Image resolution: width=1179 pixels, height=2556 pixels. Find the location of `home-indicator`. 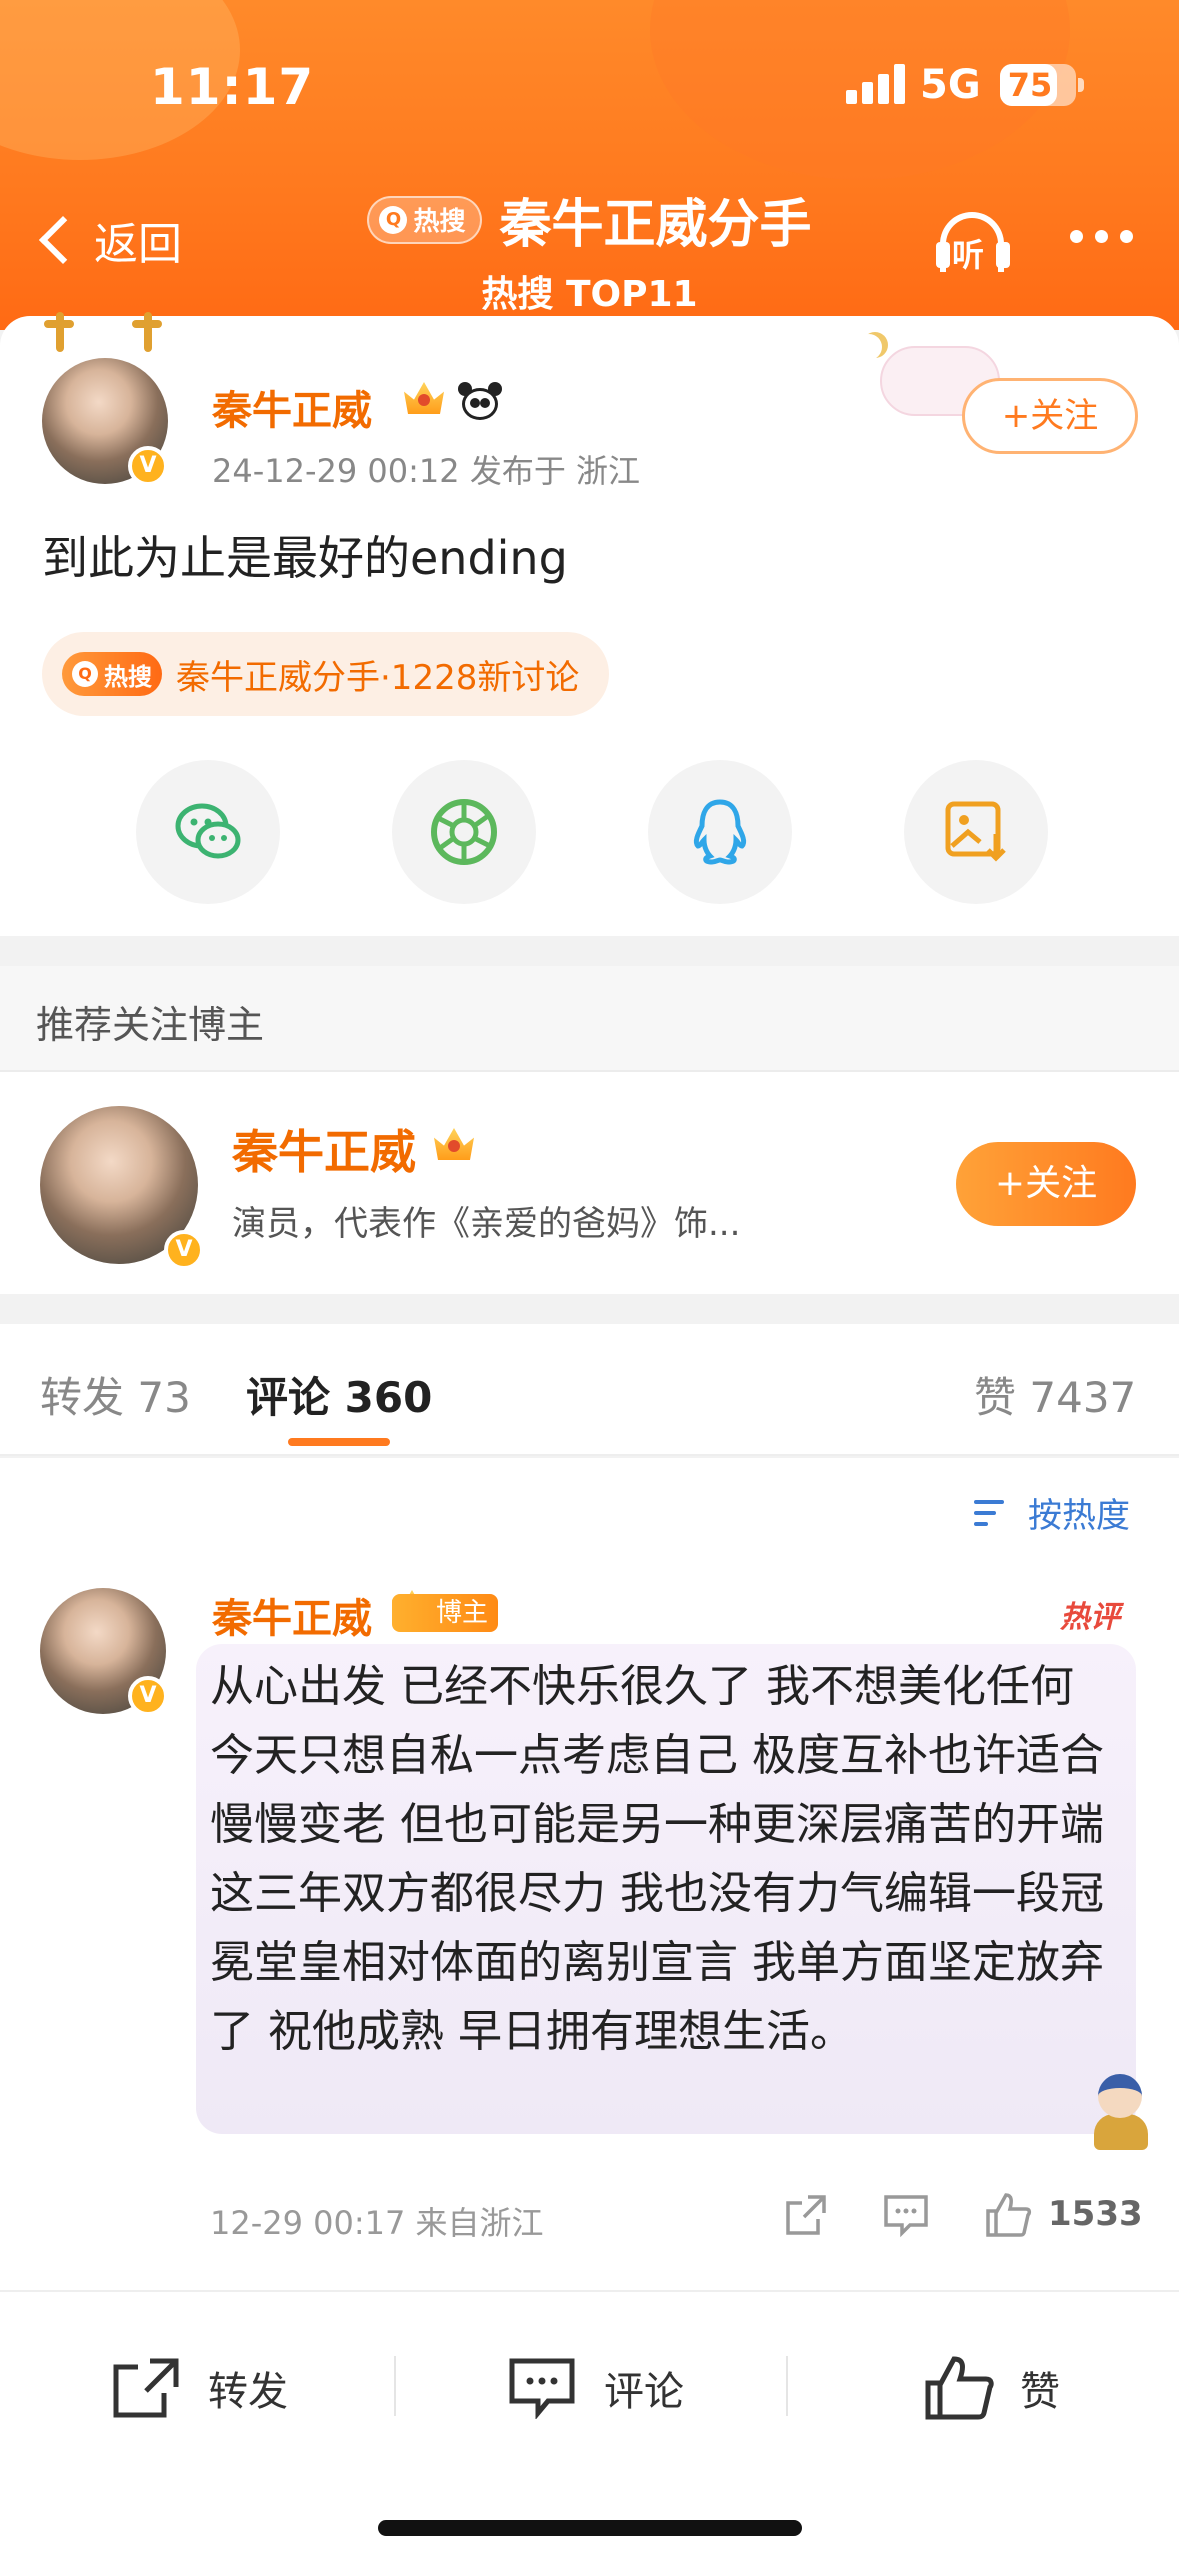

home-indicator is located at coordinates (590, 2528).